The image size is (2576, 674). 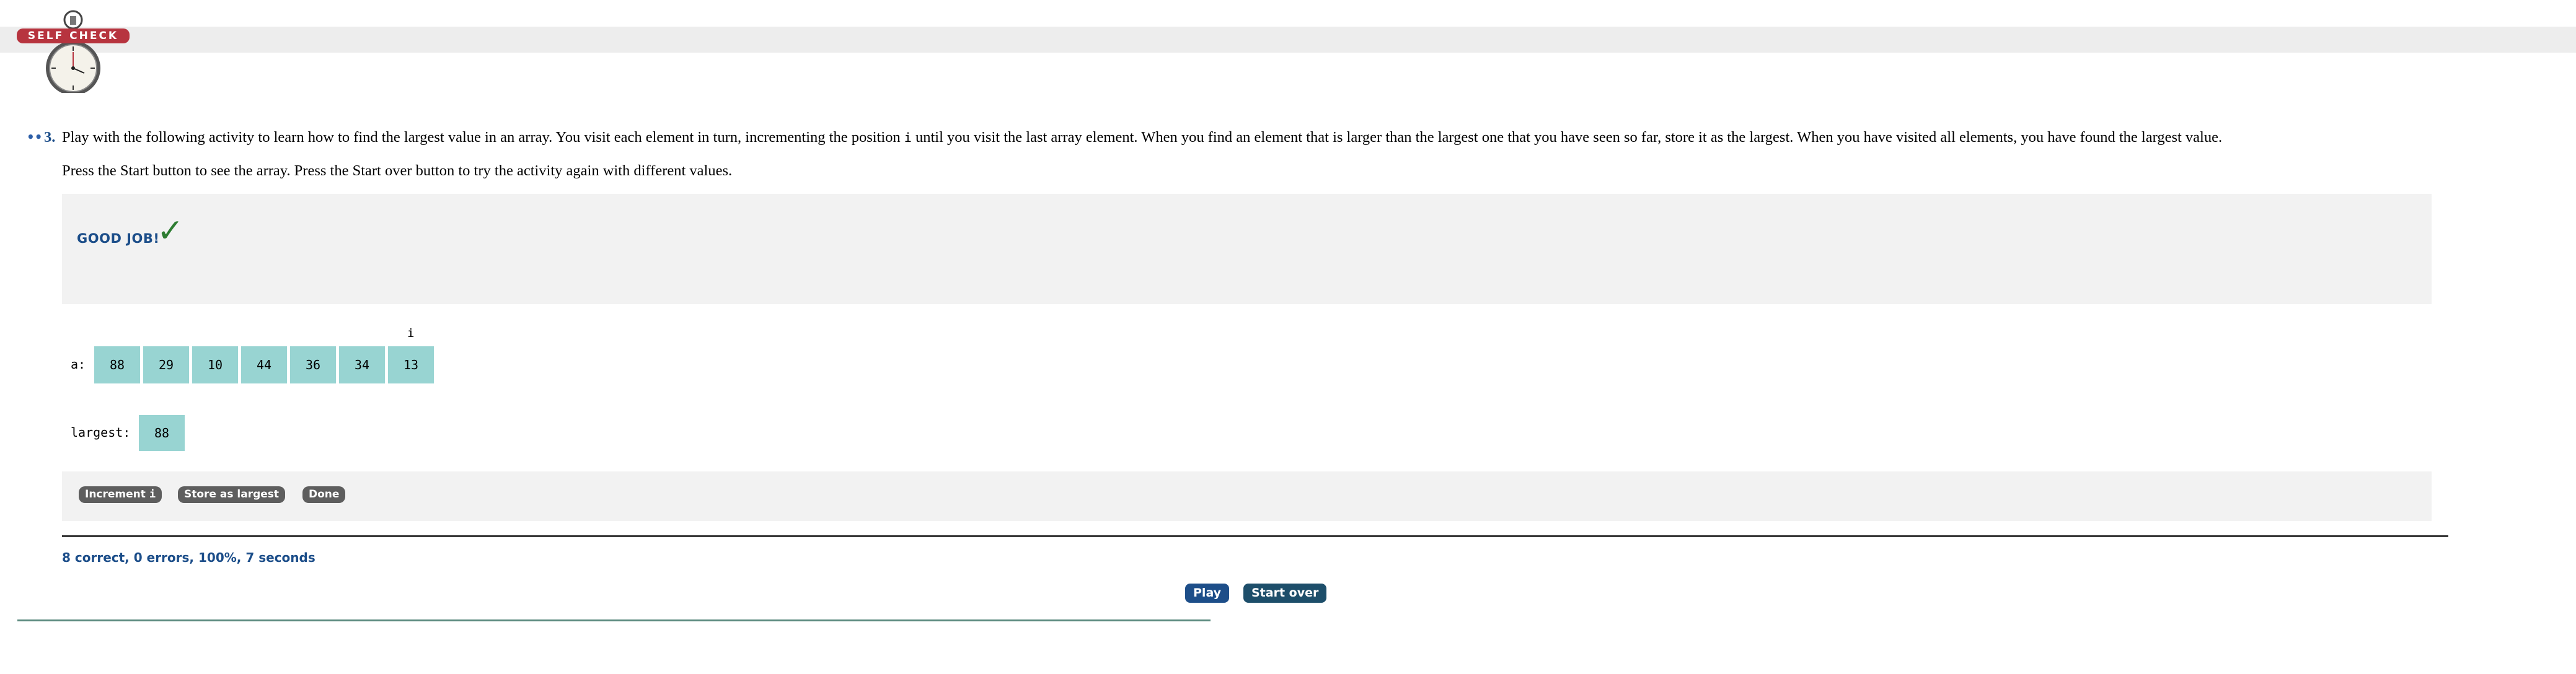 What do you see at coordinates (232, 495) in the screenshot?
I see `store-as-largest-button: Store as largest` at bounding box center [232, 495].